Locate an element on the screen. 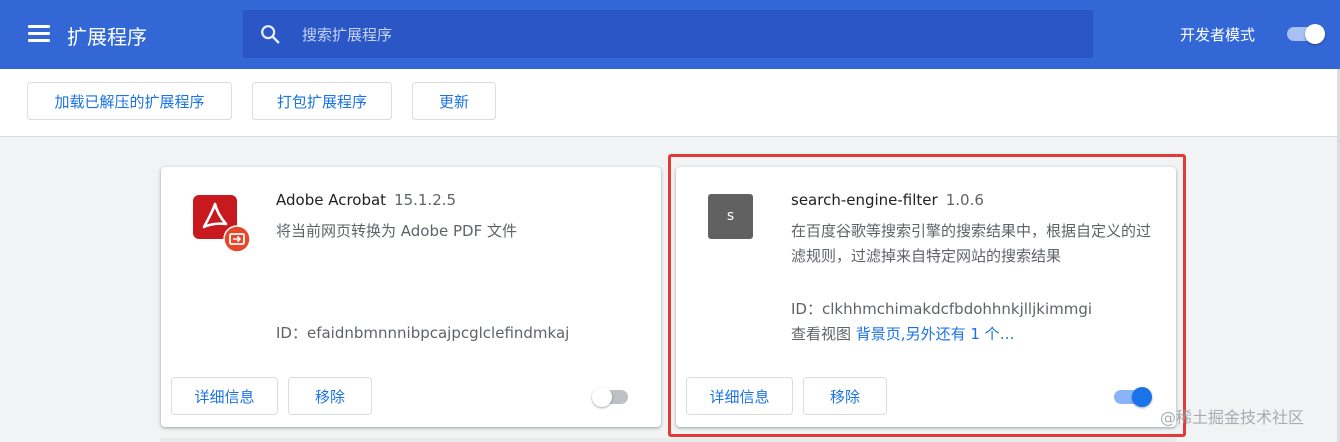  developer-mode-label: 开发者模式 is located at coordinates (1218, 35).